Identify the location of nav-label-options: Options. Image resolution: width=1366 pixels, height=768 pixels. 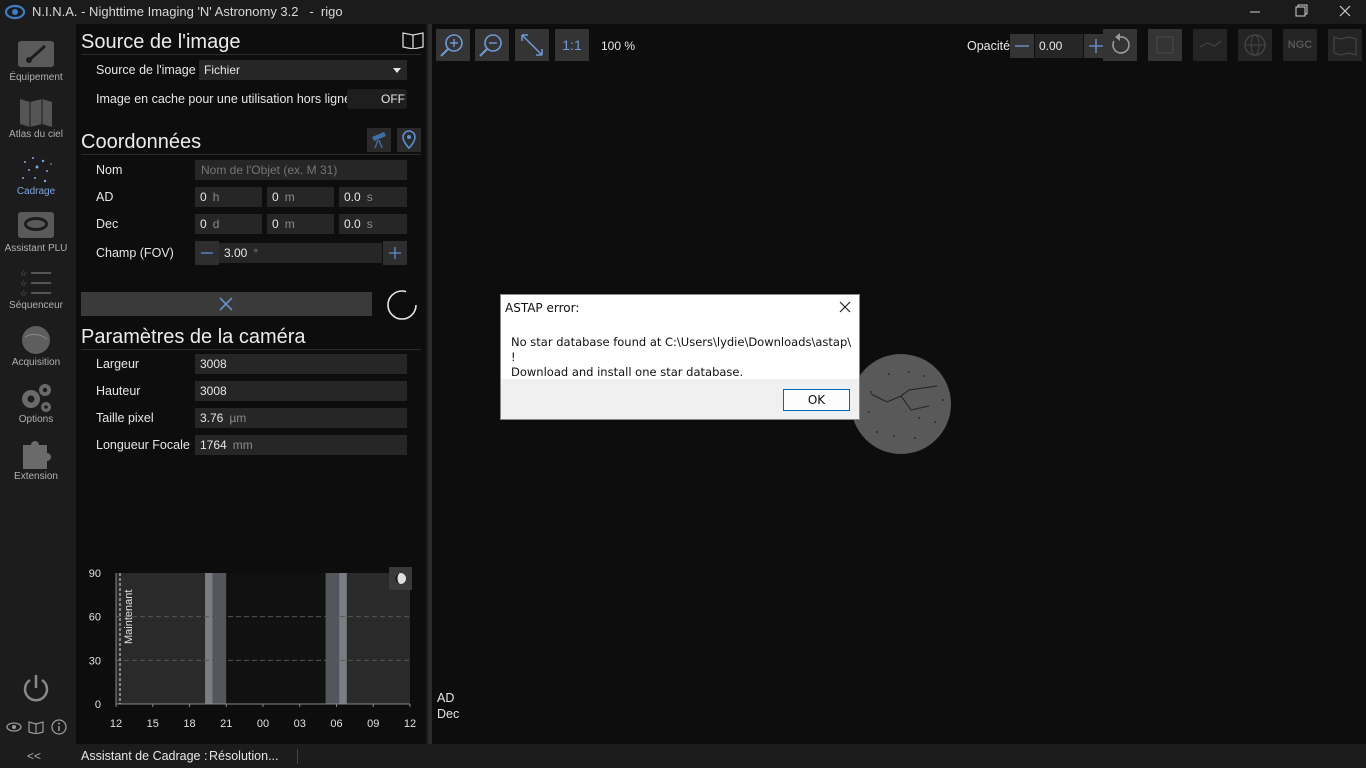
(36, 419).